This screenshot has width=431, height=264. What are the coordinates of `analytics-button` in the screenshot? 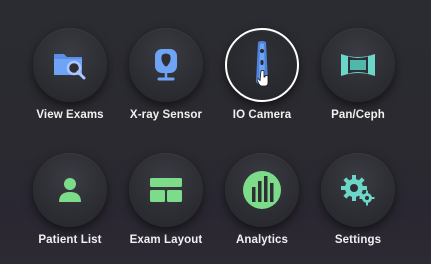 It's located at (262, 190).